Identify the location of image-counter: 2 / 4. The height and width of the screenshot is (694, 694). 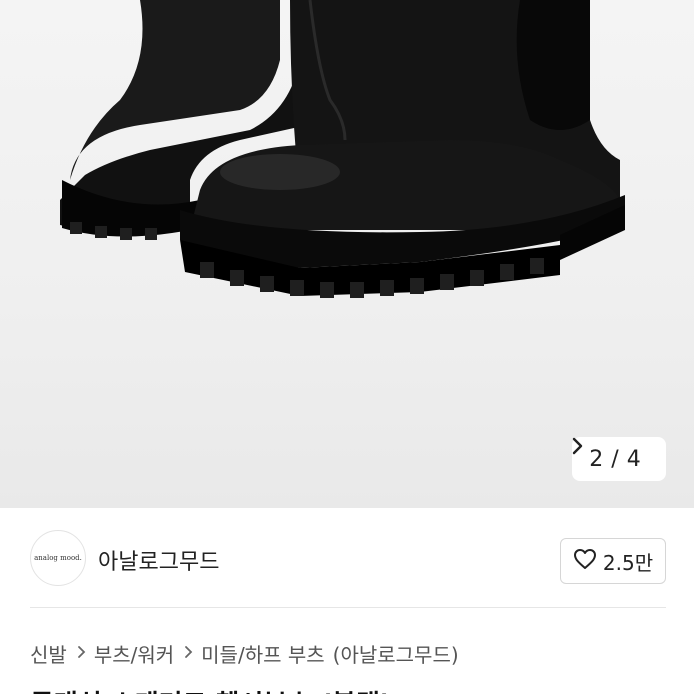
(619, 459).